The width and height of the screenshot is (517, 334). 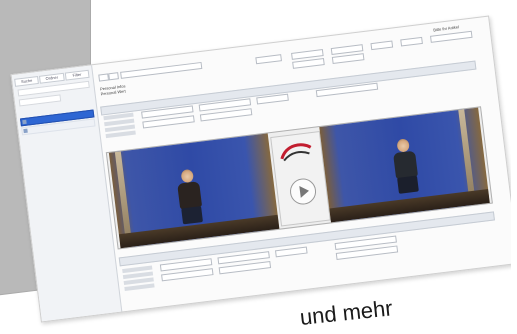 I want to click on video-right, so click(x=404, y=165).